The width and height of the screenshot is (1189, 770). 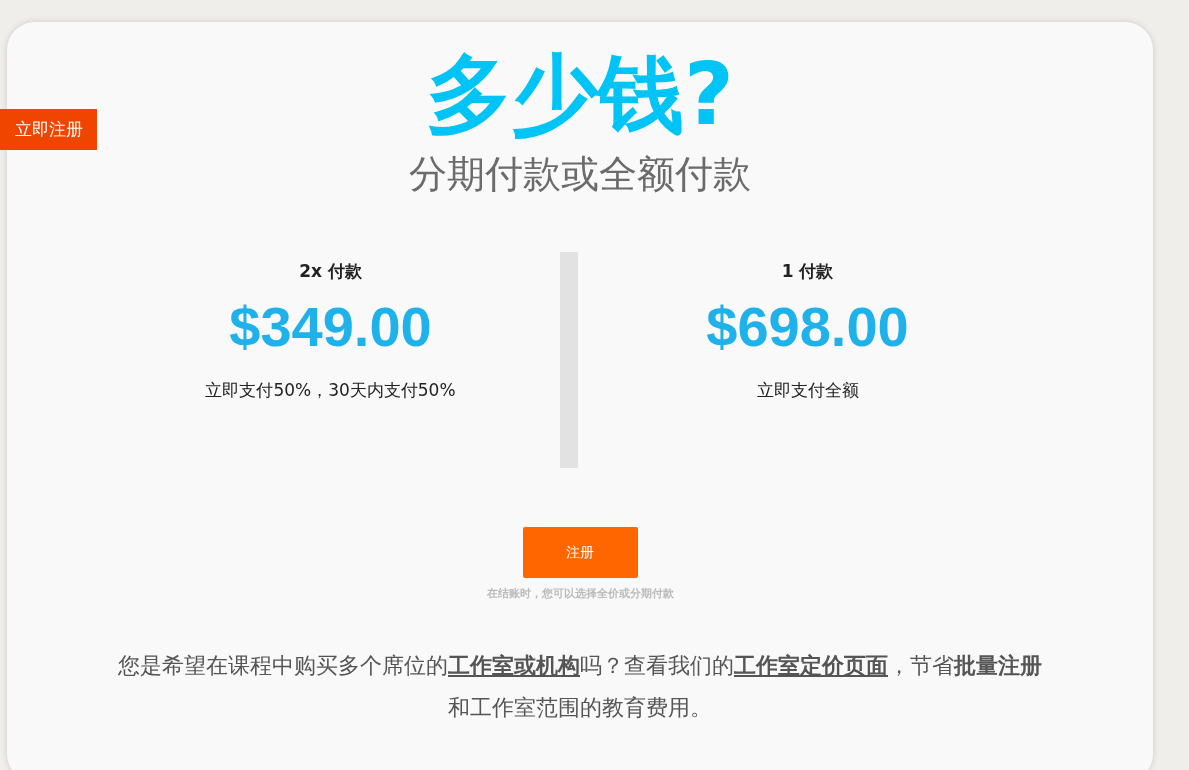 What do you see at coordinates (580, 593) in the screenshot?
I see `checkout-note: 在结账时，您可以选择全价或分期付款` at bounding box center [580, 593].